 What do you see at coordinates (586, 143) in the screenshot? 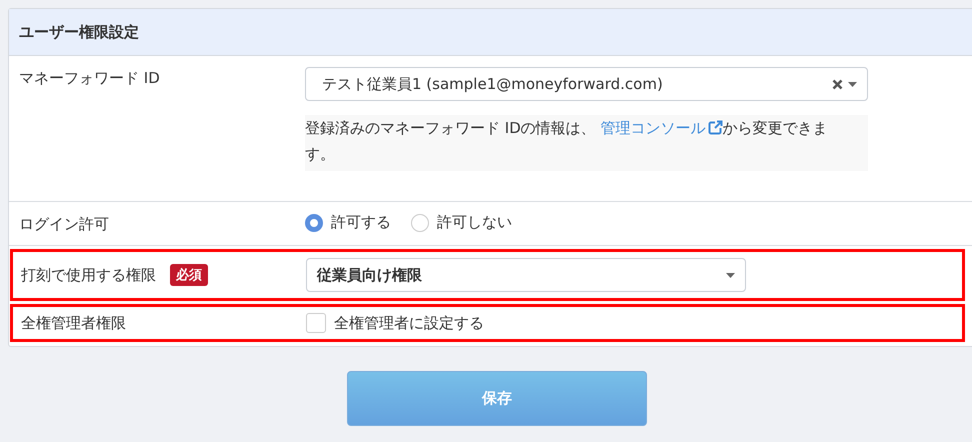
I see `help-text: 登録済みのマネーフォワード IDの情報は、 管理コンソール から変更できます。` at bounding box center [586, 143].